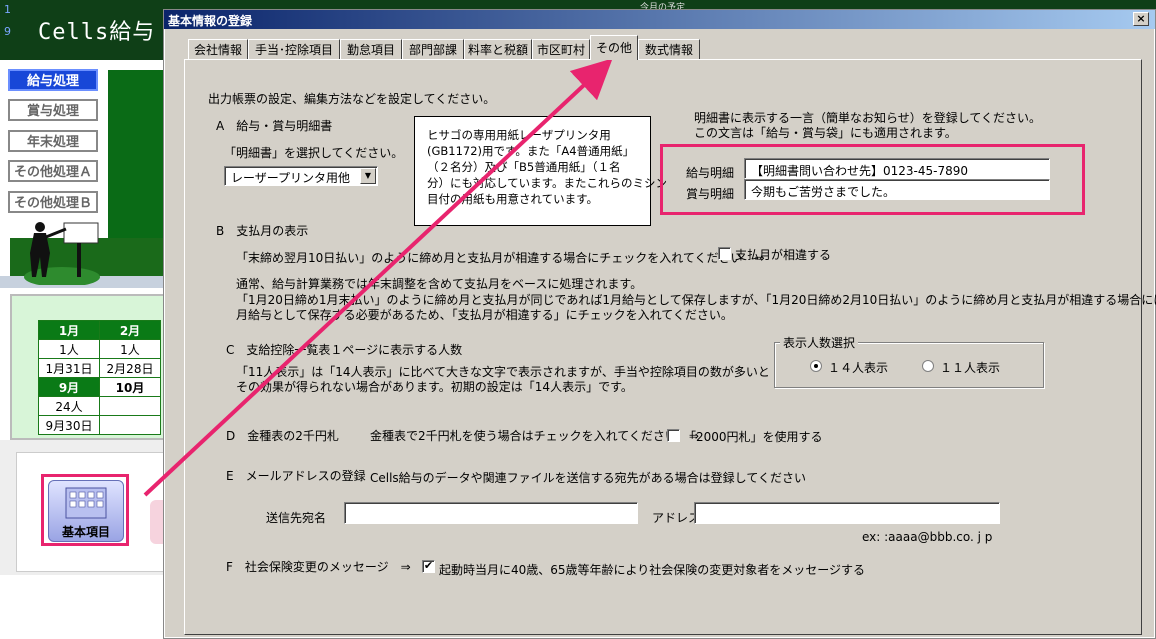 Image resolution: width=1156 pixels, height=639 pixels. Describe the element at coordinates (614, 47) in the screenshot. I see `tab-other: その他` at that location.